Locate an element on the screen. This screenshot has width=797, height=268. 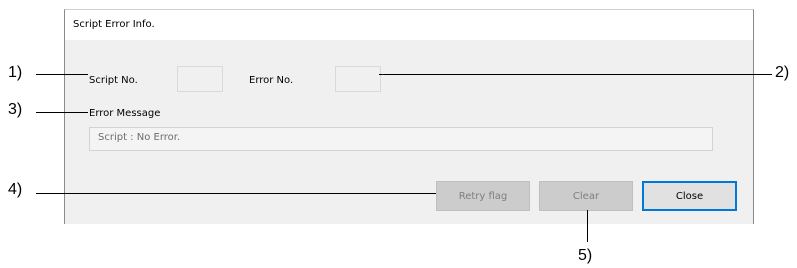
script-no-label: Script No. is located at coordinates (113, 80).